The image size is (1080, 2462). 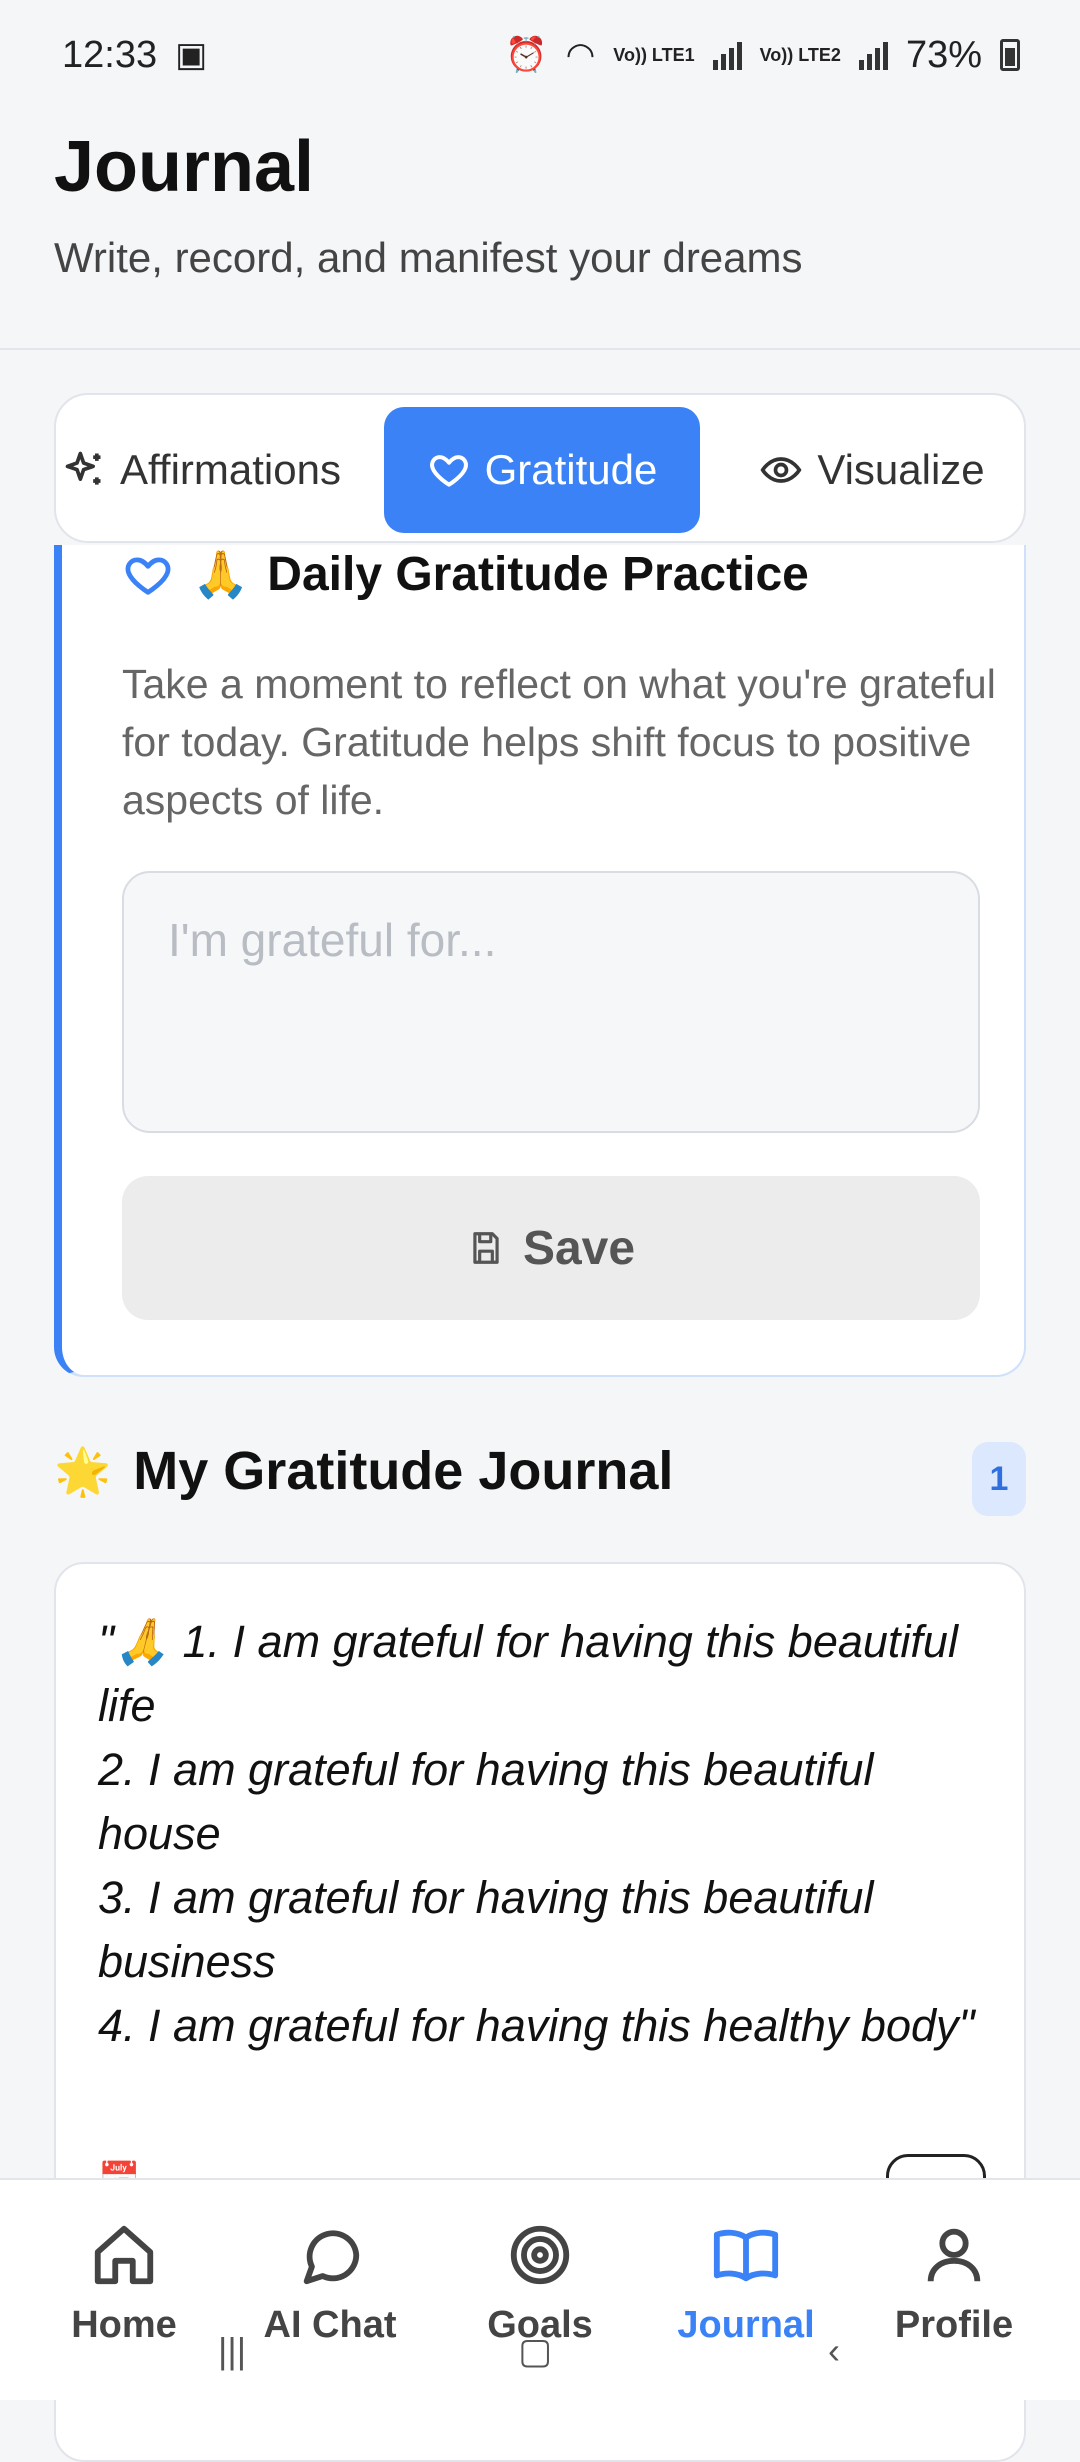 I want to click on alarm-icon: ⏰, so click(x=526, y=55).